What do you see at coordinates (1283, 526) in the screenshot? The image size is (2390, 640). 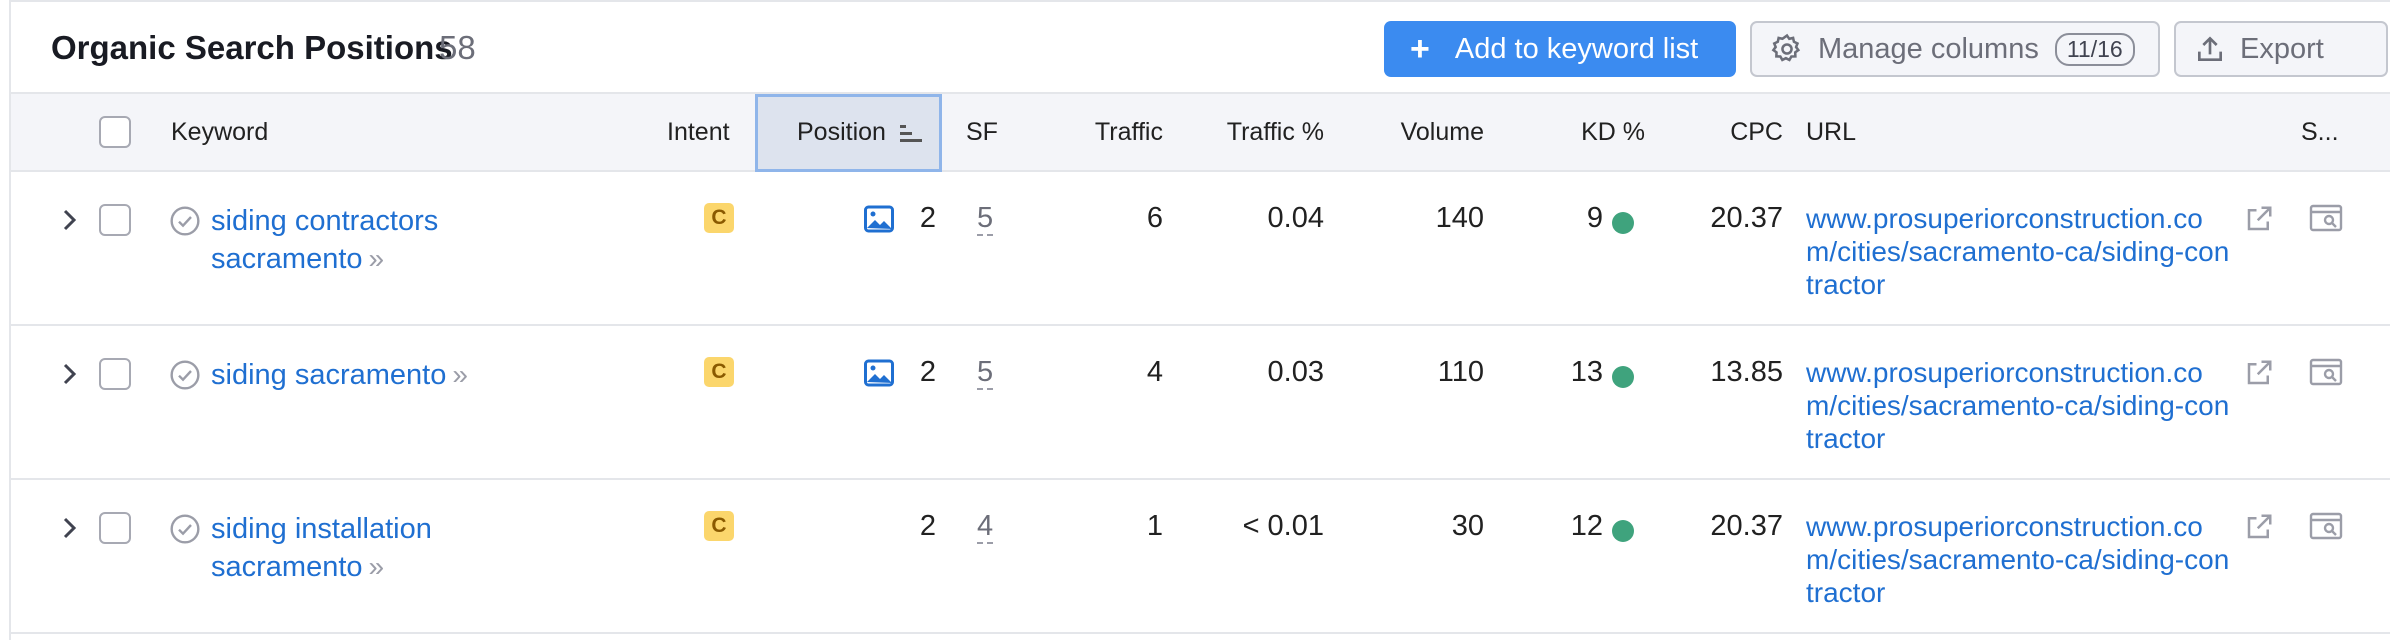 I see `traffic-pct-value: < 0.01` at bounding box center [1283, 526].